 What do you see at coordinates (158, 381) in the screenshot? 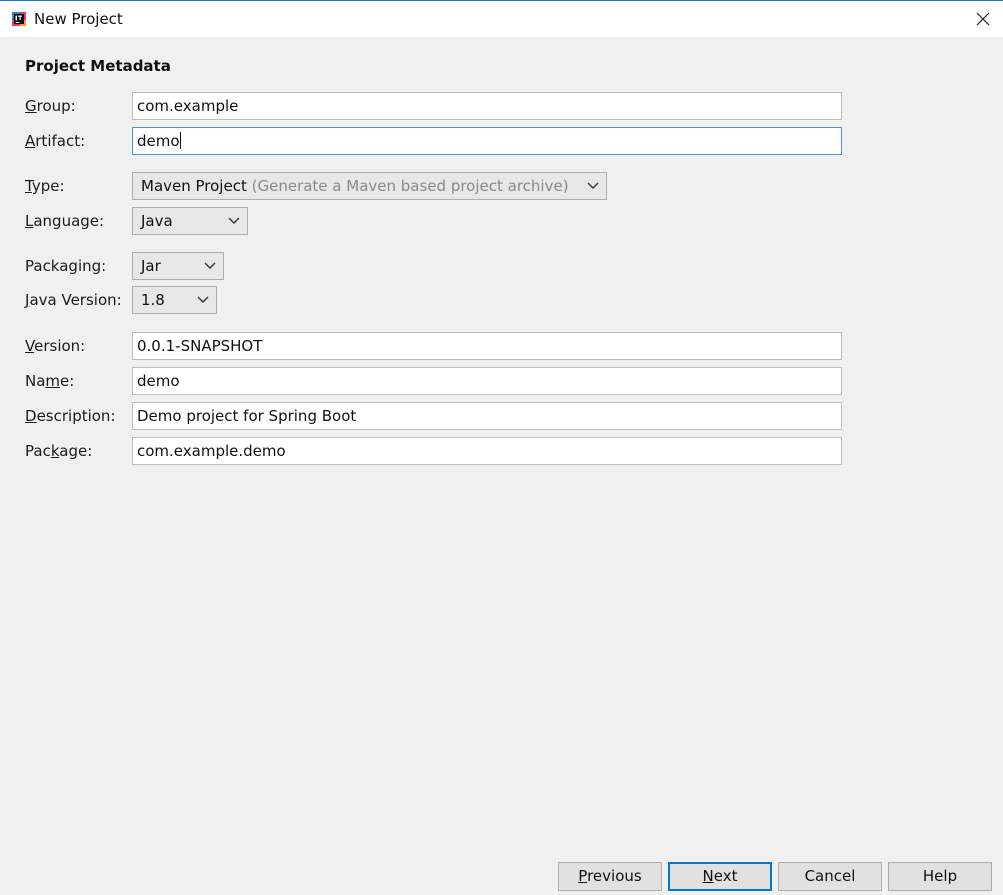
I see `name-value: demo` at bounding box center [158, 381].